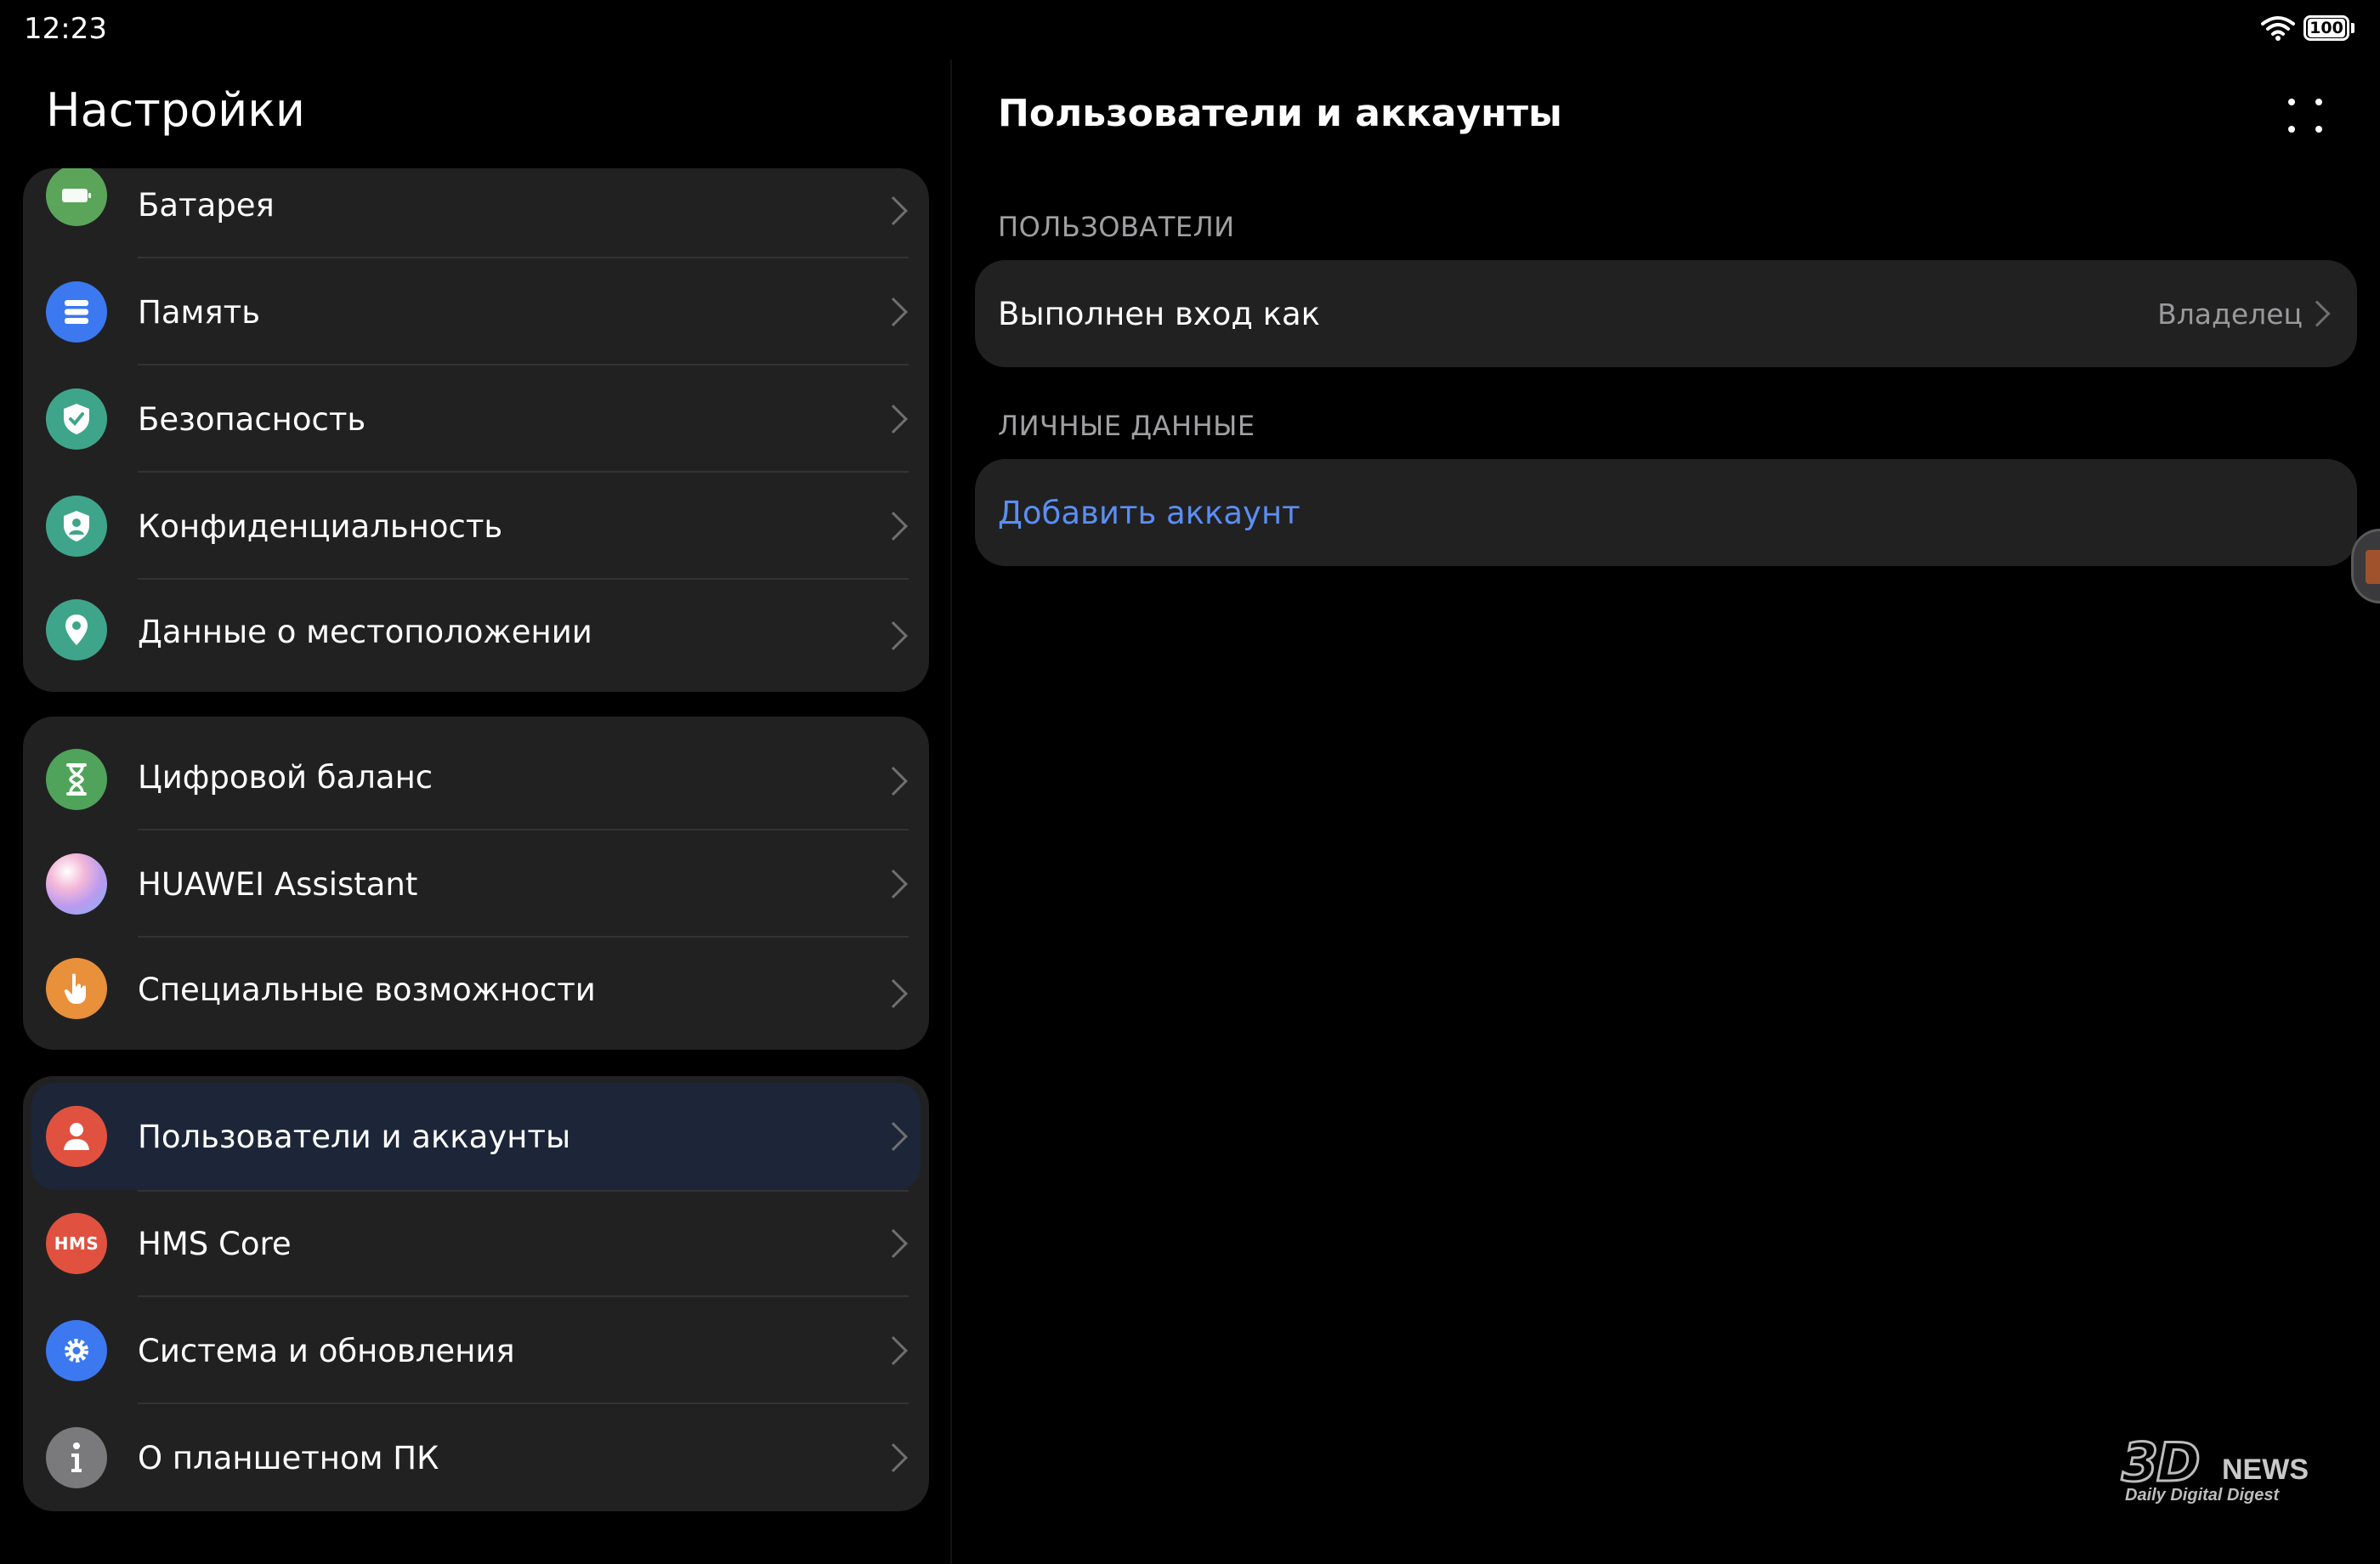  Describe the element at coordinates (76, 1350) in the screenshot. I see `gear-icon` at that location.